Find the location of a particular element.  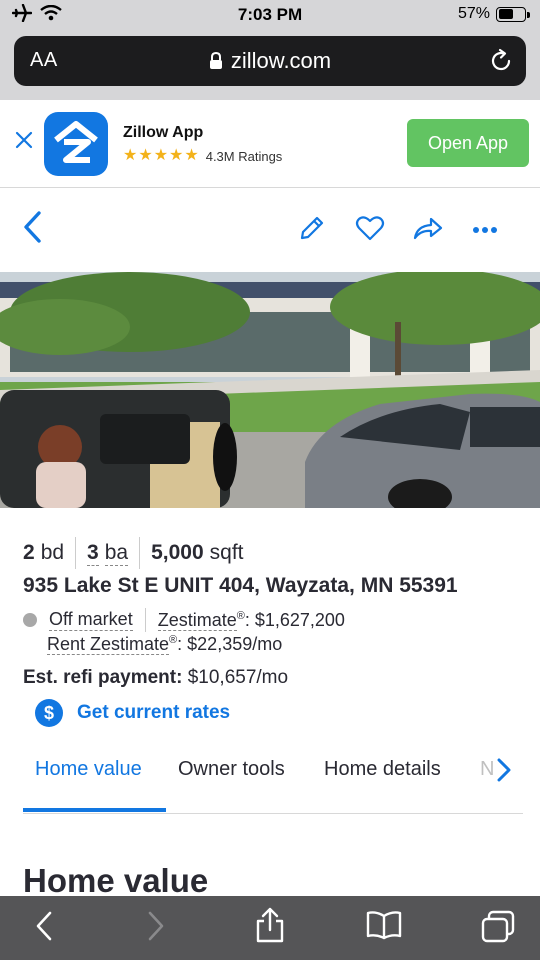

tab-next-partial: N is located at coordinates (487, 769).